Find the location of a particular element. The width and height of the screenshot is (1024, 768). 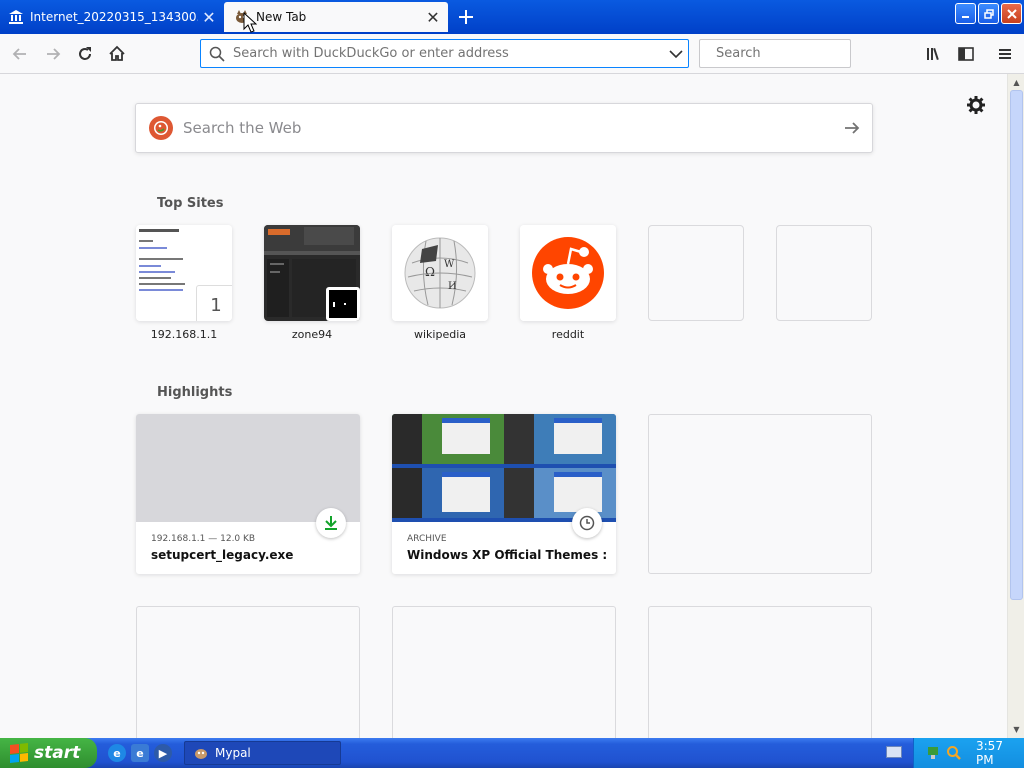

top-site-tile: reddit is located at coordinates (568, 283).